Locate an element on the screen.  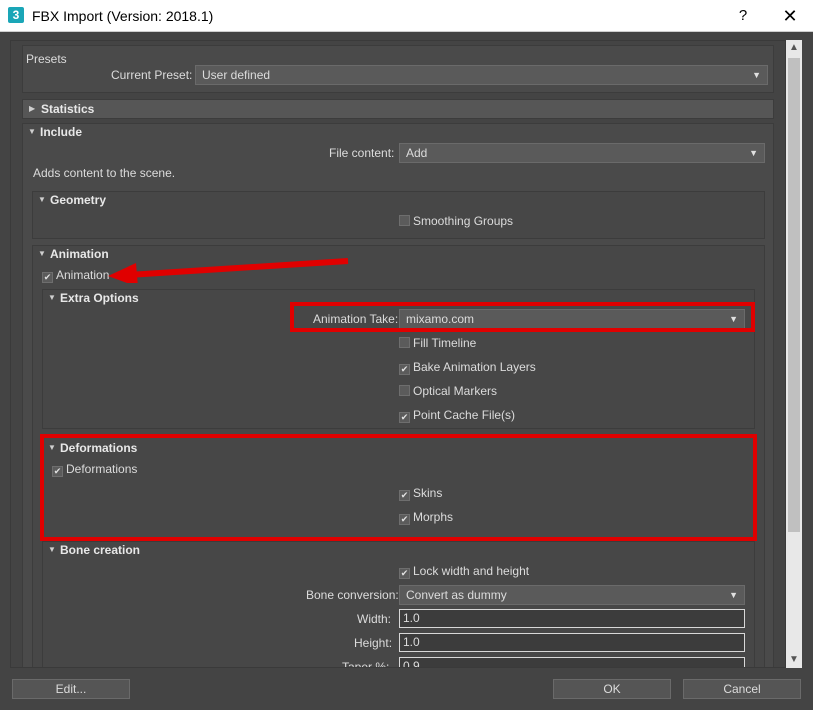
scroll-up-icon: ▲ is located at coordinates (794, 48).